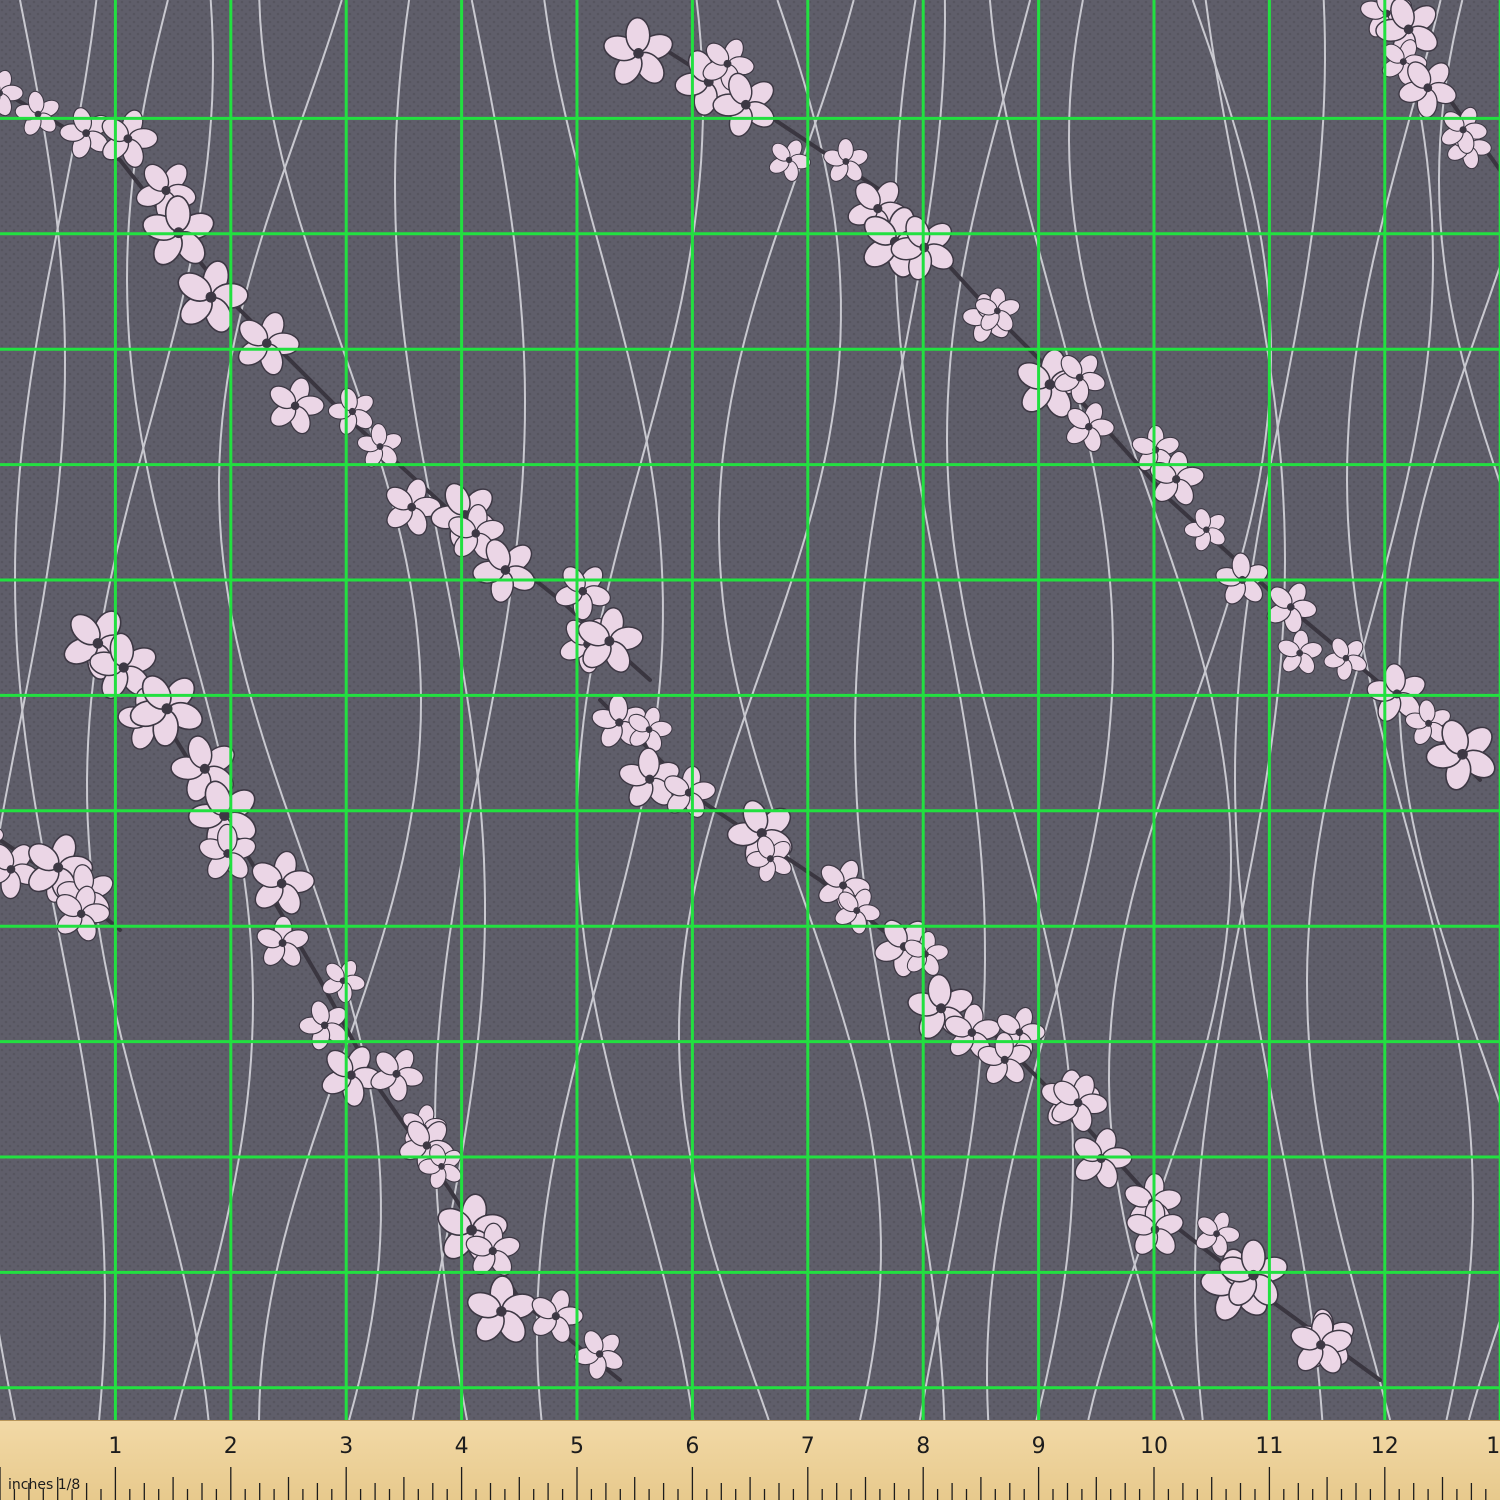 This screenshot has width=1500, height=1500. What do you see at coordinates (1269, 1446) in the screenshot?
I see `ruler-number: 11` at bounding box center [1269, 1446].